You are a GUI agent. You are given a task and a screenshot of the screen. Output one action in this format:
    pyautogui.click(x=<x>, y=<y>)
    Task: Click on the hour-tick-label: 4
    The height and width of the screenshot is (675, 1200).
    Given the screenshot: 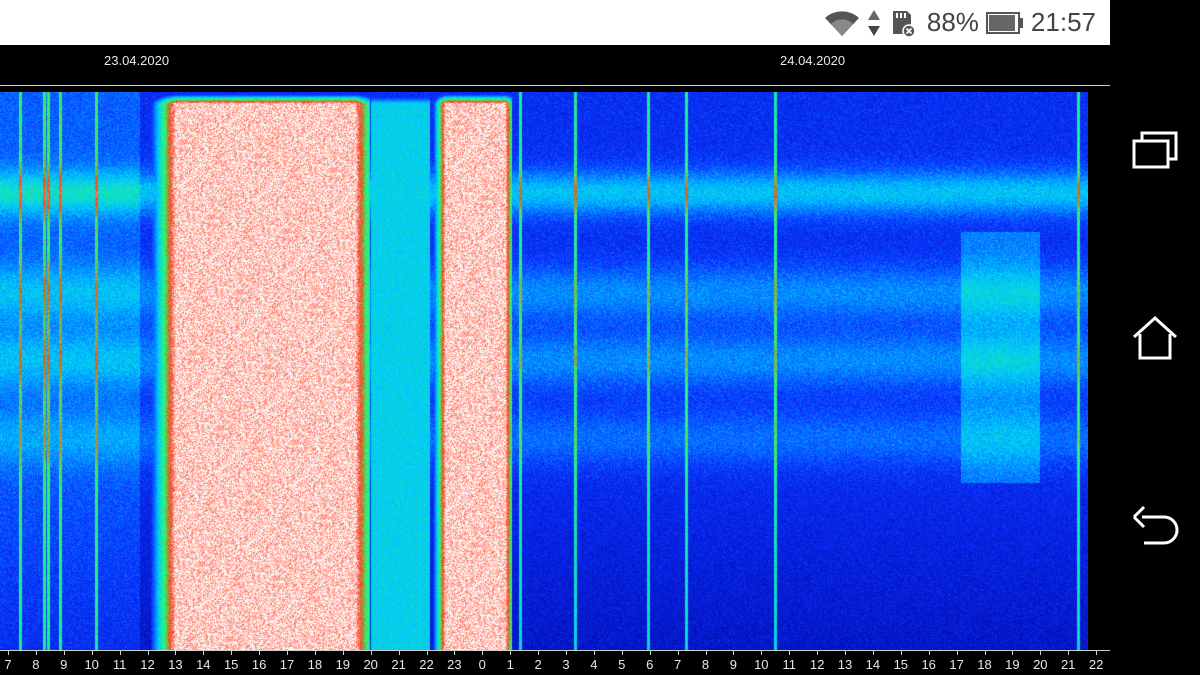 What is the action you would take?
    pyautogui.click(x=594, y=664)
    